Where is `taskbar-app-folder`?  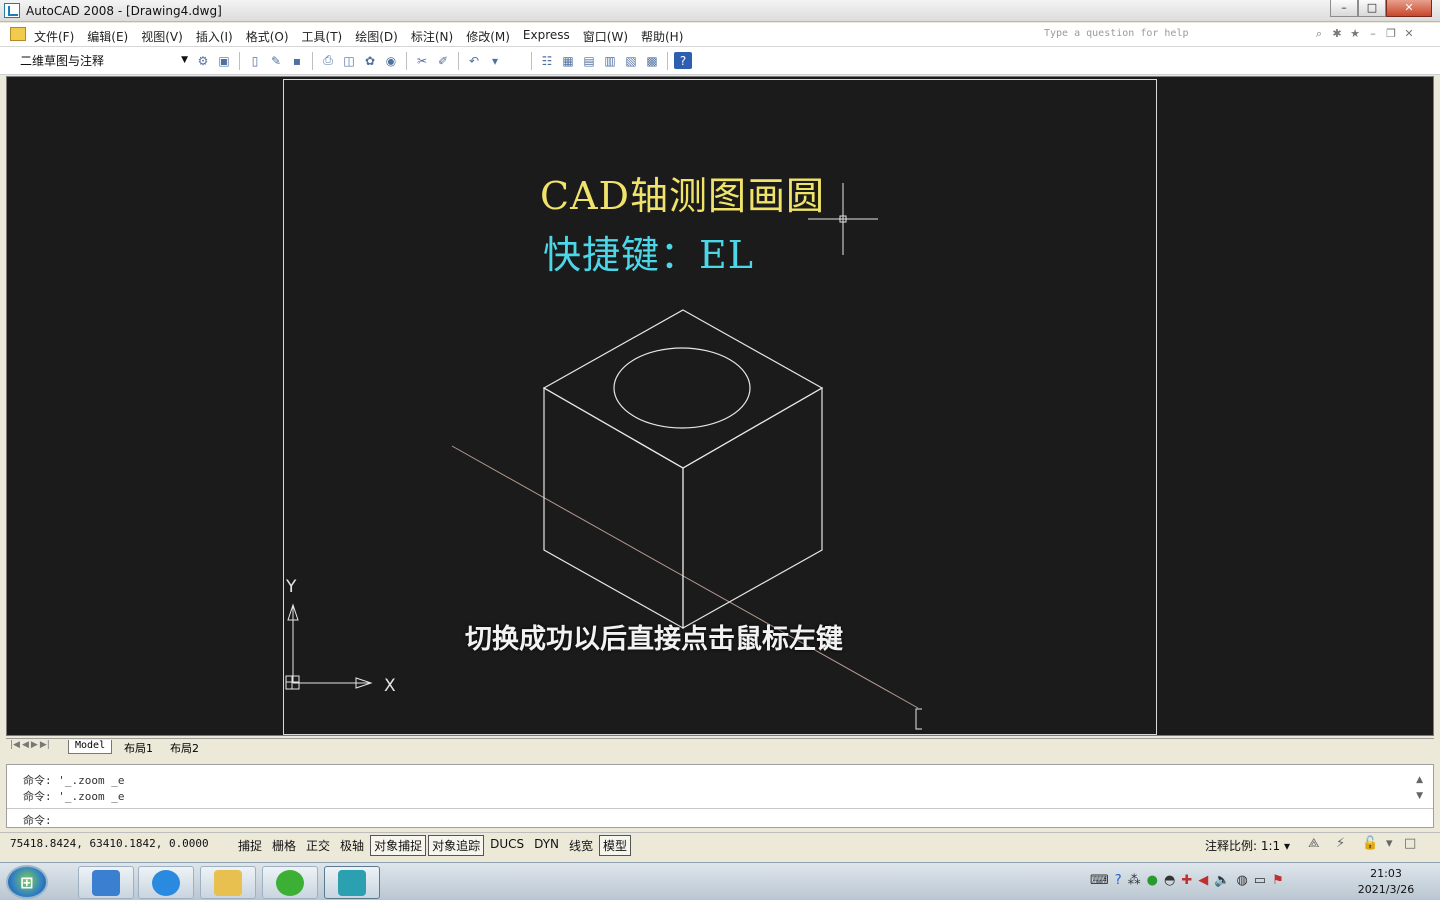
taskbar-app-folder is located at coordinates (228, 882).